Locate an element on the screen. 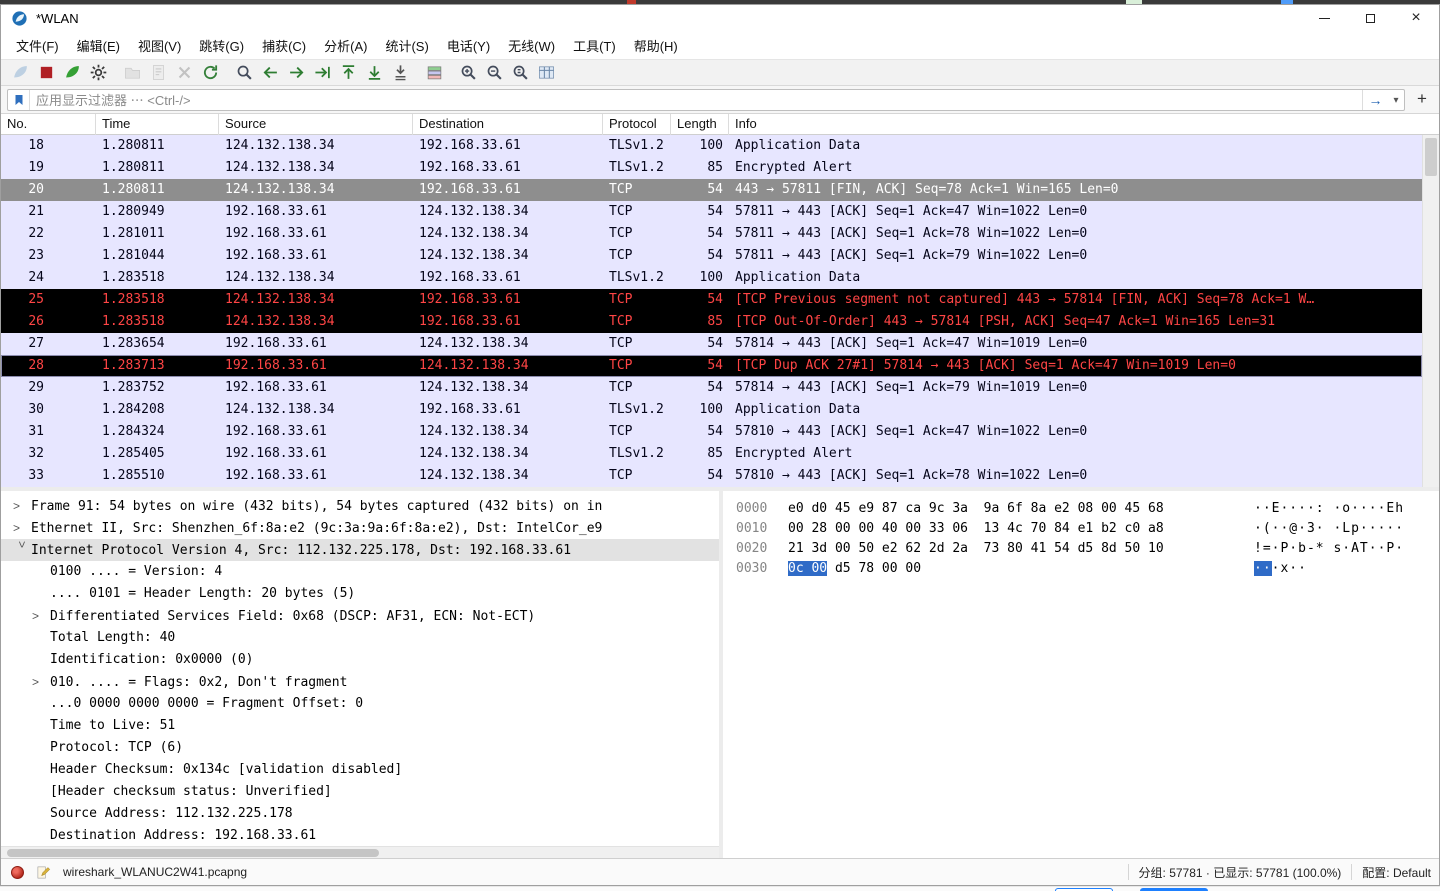  column-header-length: Length is located at coordinates (700, 124).